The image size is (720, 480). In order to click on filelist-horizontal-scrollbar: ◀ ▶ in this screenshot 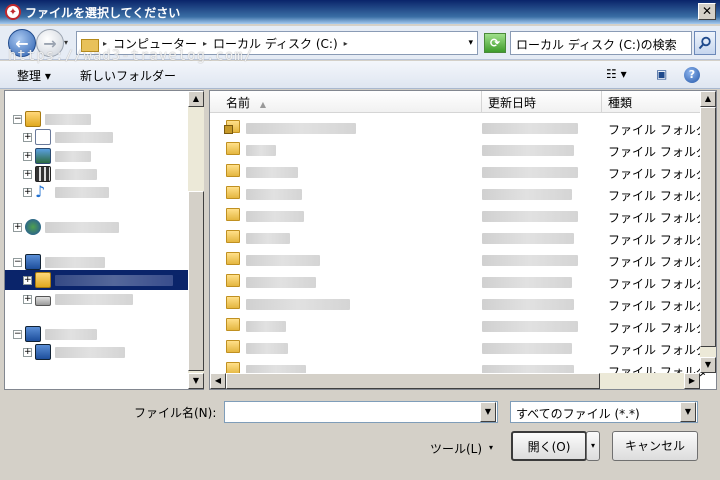, I will do `click(455, 381)`.